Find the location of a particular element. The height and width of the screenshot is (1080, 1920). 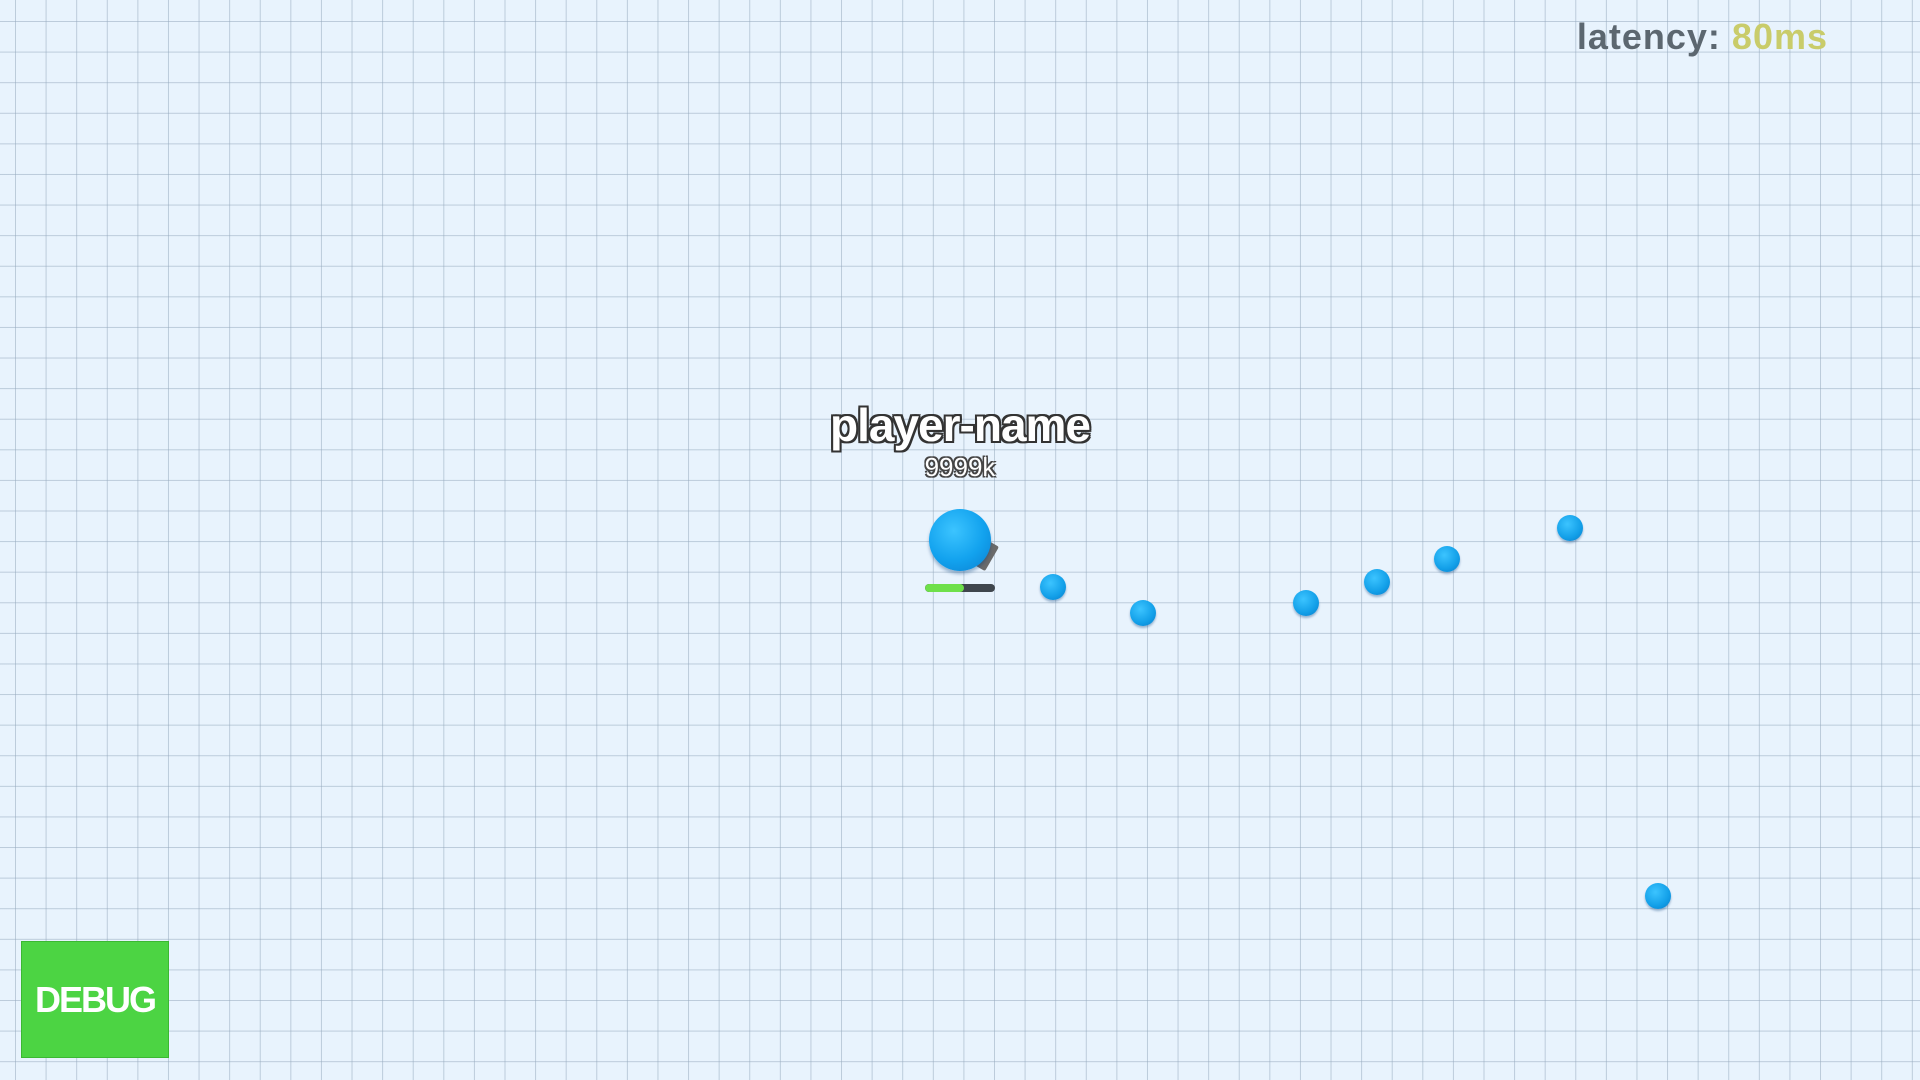

player-health-fill is located at coordinates (944, 588).